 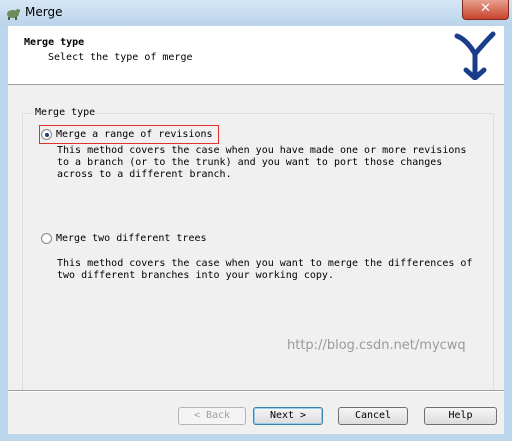 I want to click on close-icon: ✕, so click(x=485, y=8).